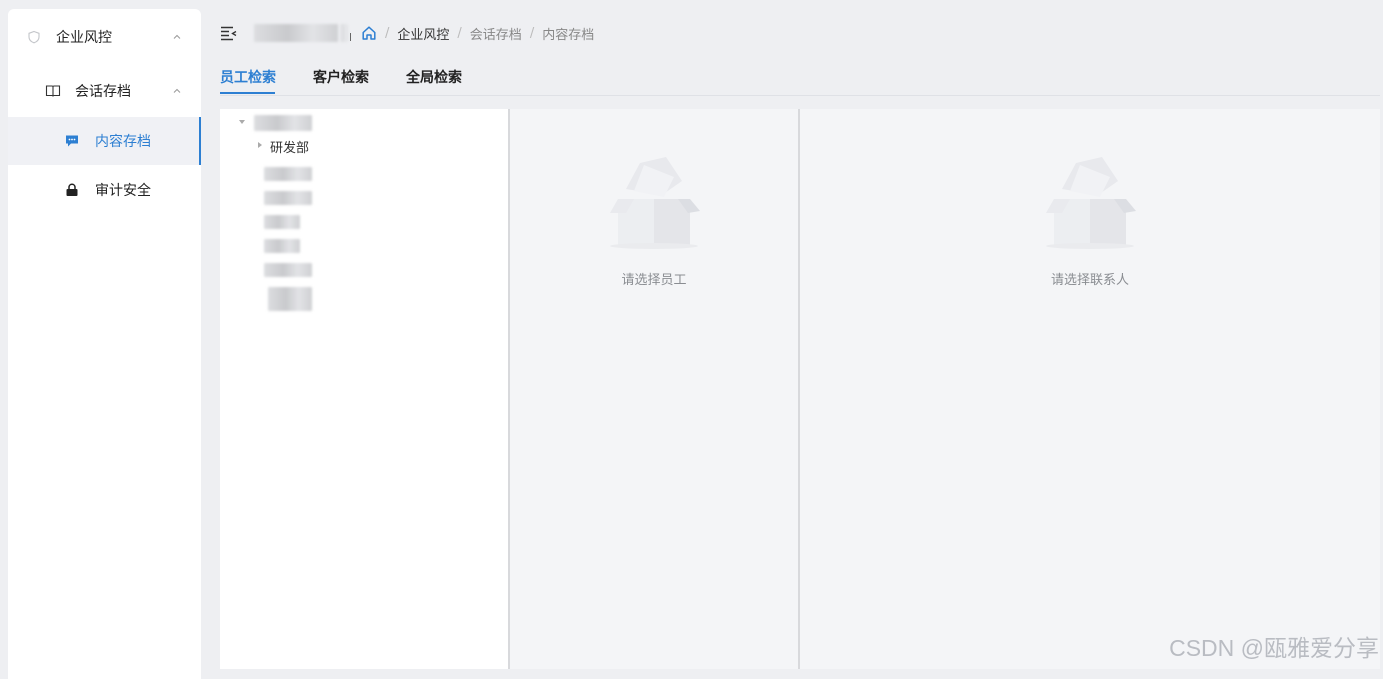  Describe the element at coordinates (568, 35) in the screenshot. I see `breadcrumb-item-content-archive: 内容存档` at that location.